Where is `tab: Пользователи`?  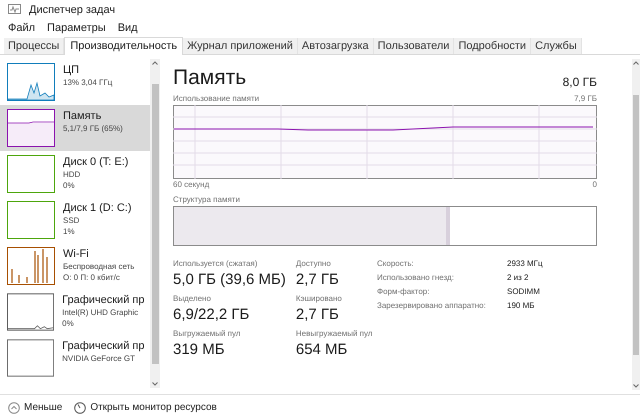
tab: Пользователи is located at coordinates (414, 46).